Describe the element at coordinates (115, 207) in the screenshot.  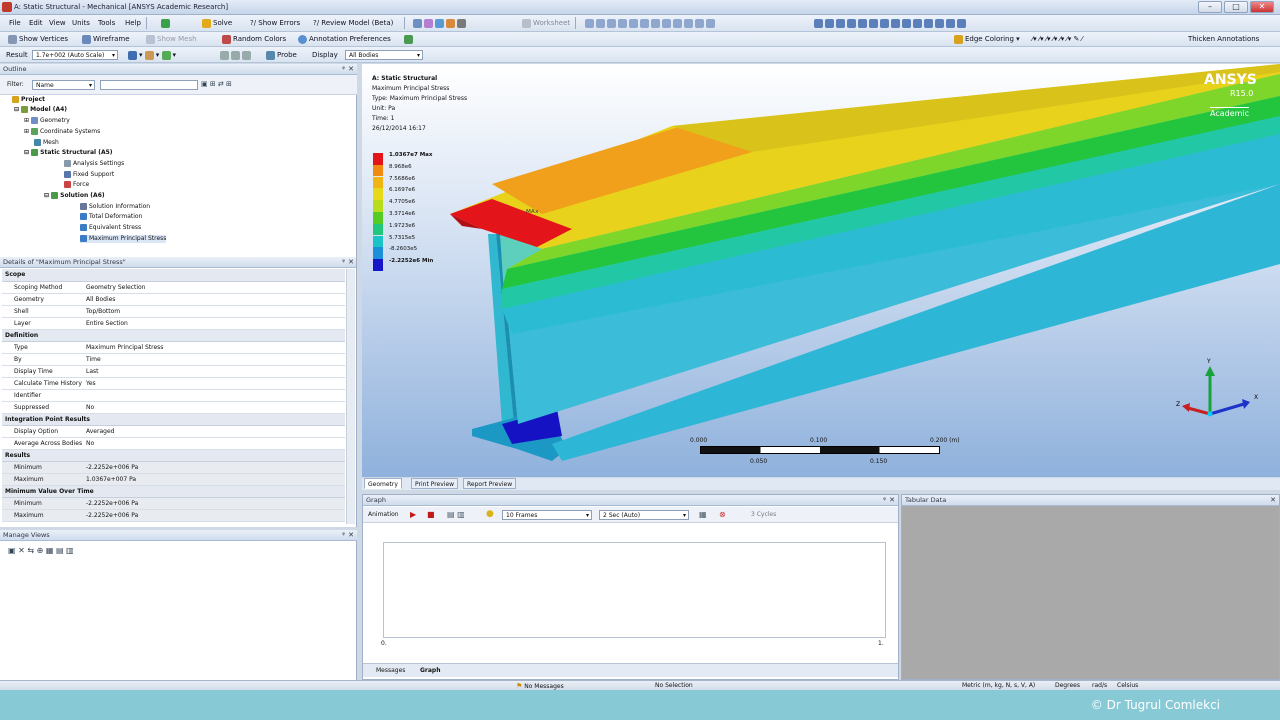
I see `tree-item-solution-information: Solution Information` at that location.